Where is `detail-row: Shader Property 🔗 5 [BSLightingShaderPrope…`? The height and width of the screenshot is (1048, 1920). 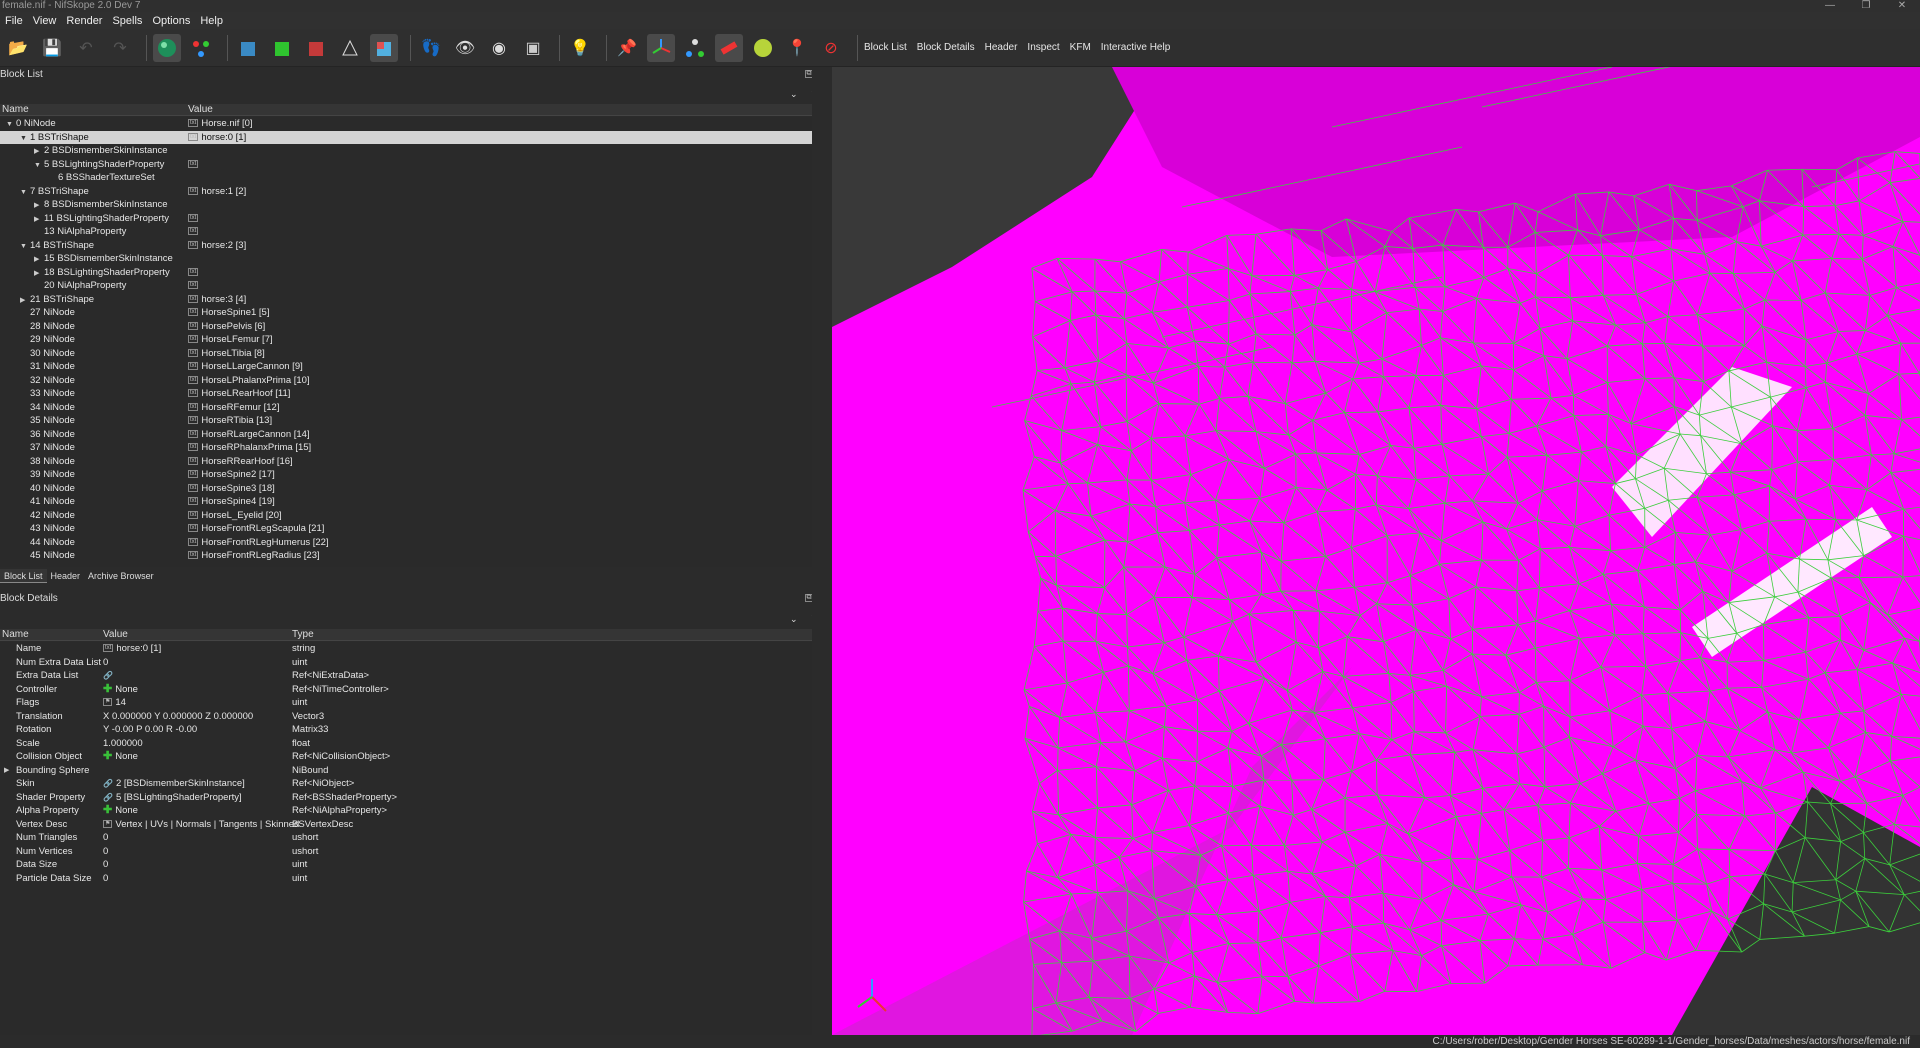
detail-row: Shader Property 🔗 5 [BSLightingShaderPrope… is located at coordinates (412, 798).